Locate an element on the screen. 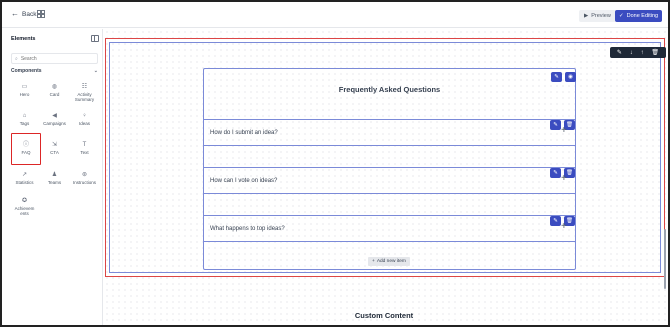 The image size is (670, 327). component-teams: ♟ Teams is located at coordinates (54, 181).